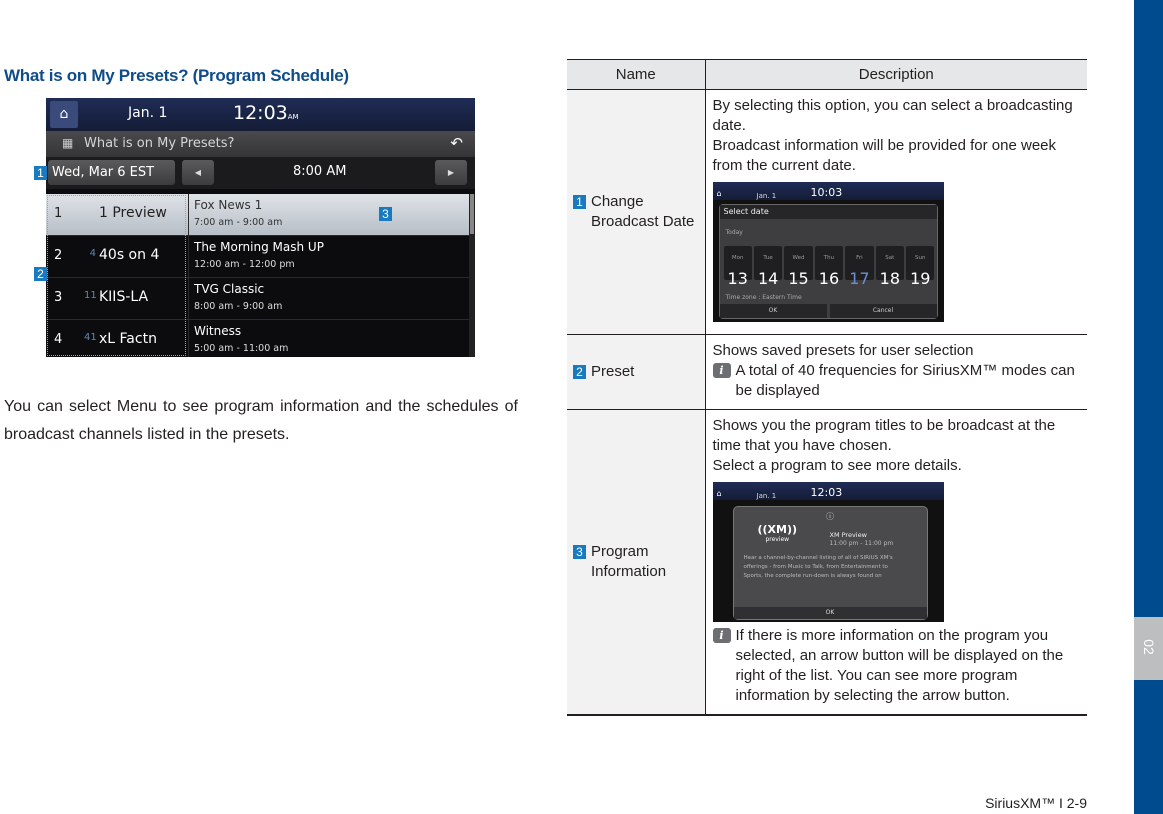  I want to click on calendar-icon: ▦, so click(68, 143).